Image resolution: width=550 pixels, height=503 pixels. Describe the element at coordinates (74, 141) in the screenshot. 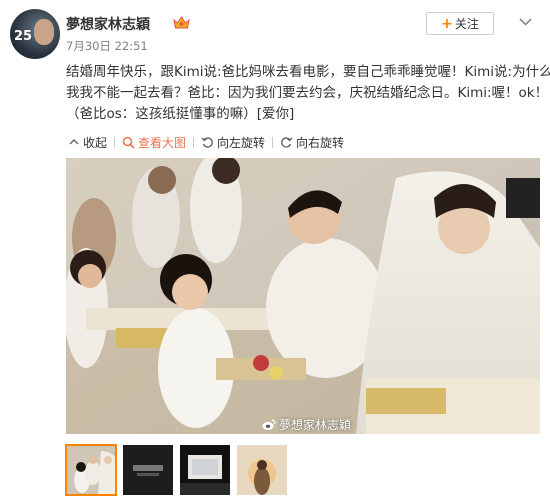

I see `collapse-icon` at that location.